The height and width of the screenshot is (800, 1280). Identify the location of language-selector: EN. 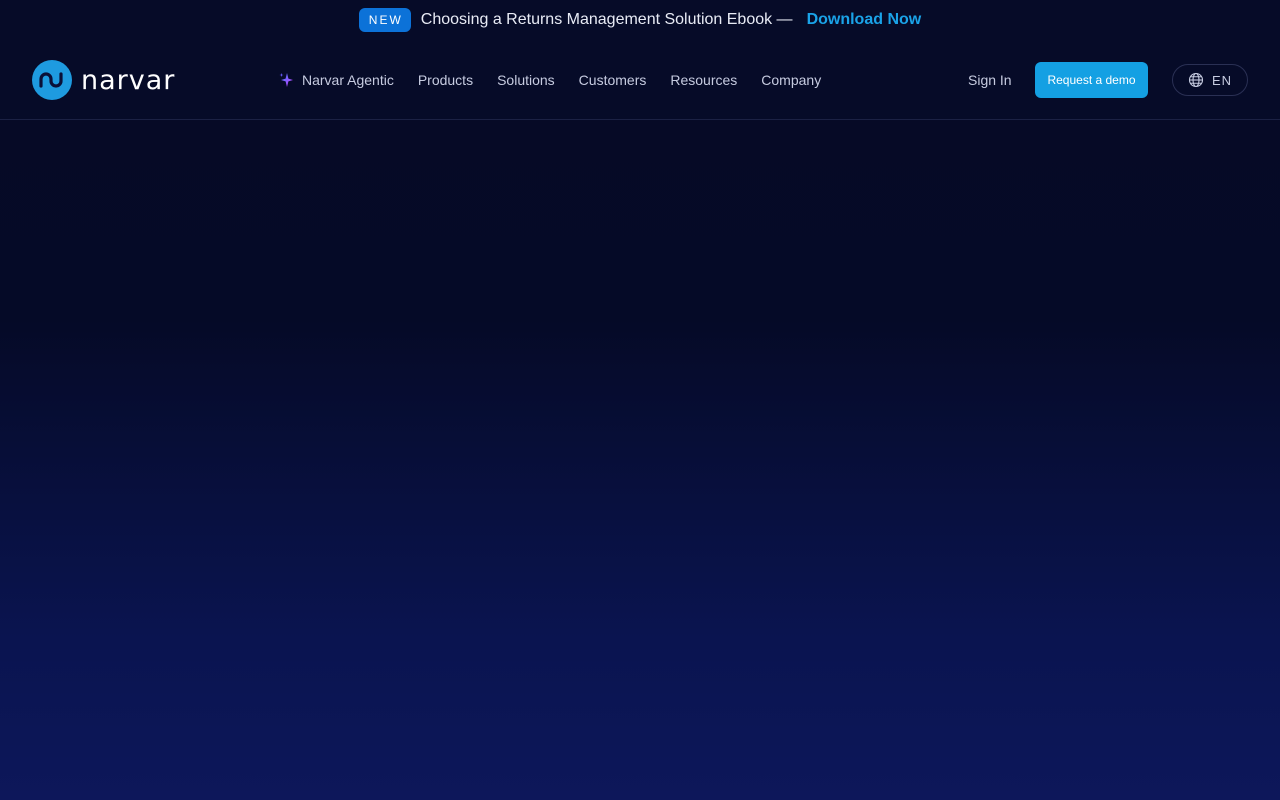
(1210, 80).